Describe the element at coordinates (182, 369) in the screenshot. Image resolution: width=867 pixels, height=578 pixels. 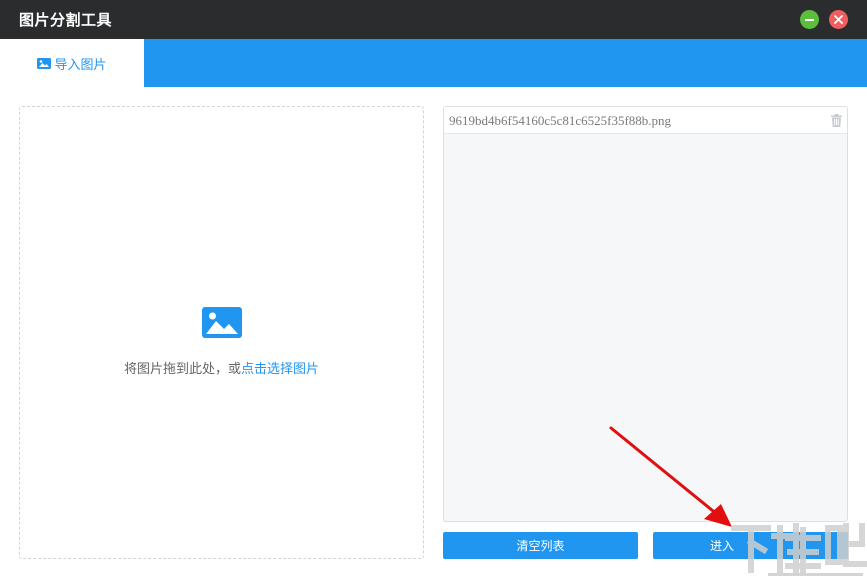
I see `dropzone-text: 将图片拖到此处，或` at that location.